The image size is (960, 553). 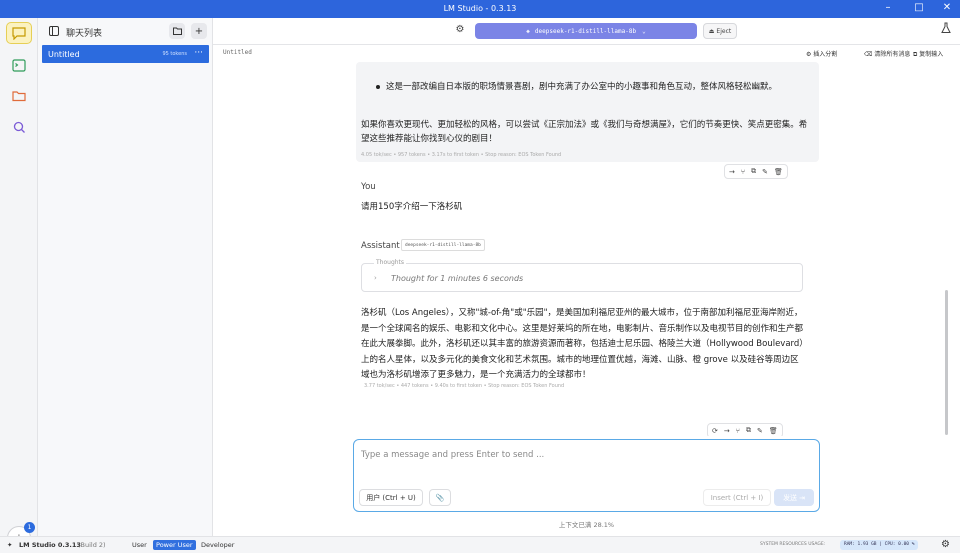 What do you see at coordinates (946, 362) in the screenshot?
I see `scrollbar-thumb` at bounding box center [946, 362].